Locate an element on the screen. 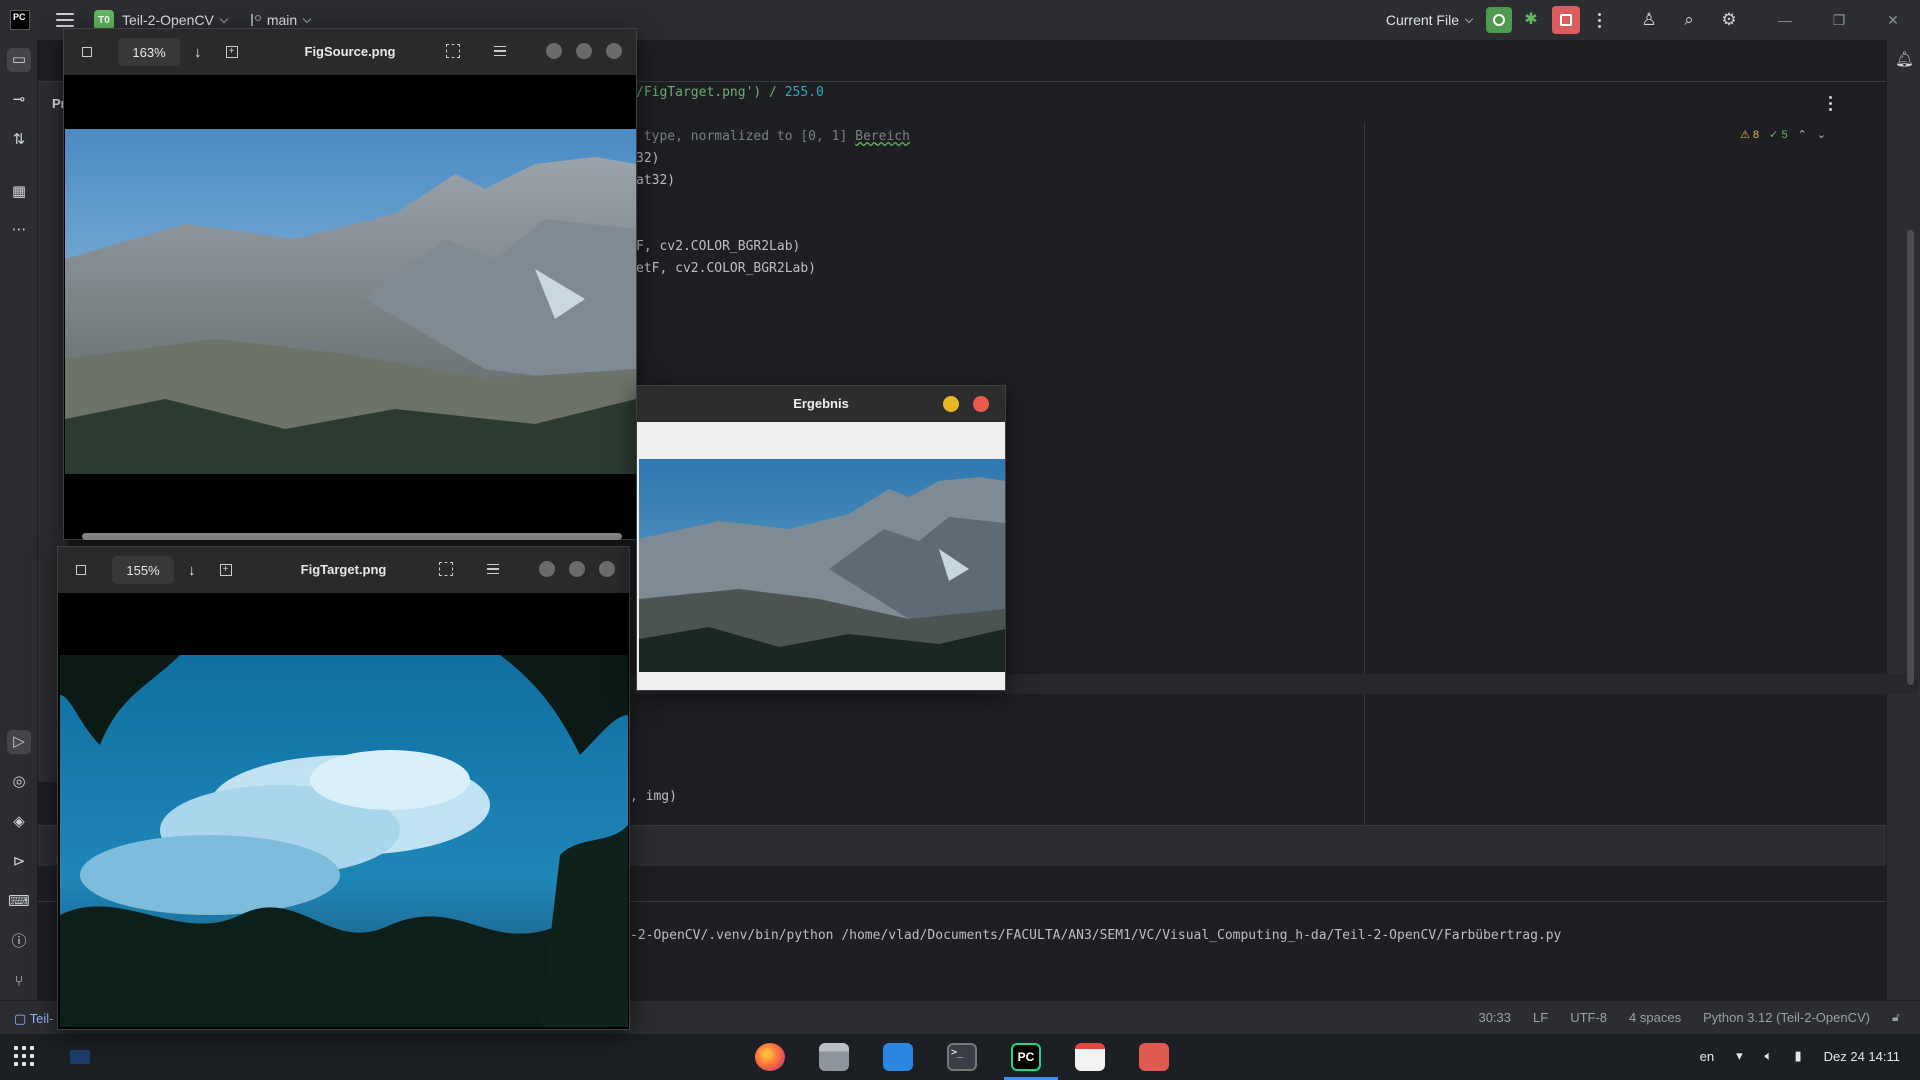  settings-gear-icon: ⚙ is located at coordinates (1729, 20).